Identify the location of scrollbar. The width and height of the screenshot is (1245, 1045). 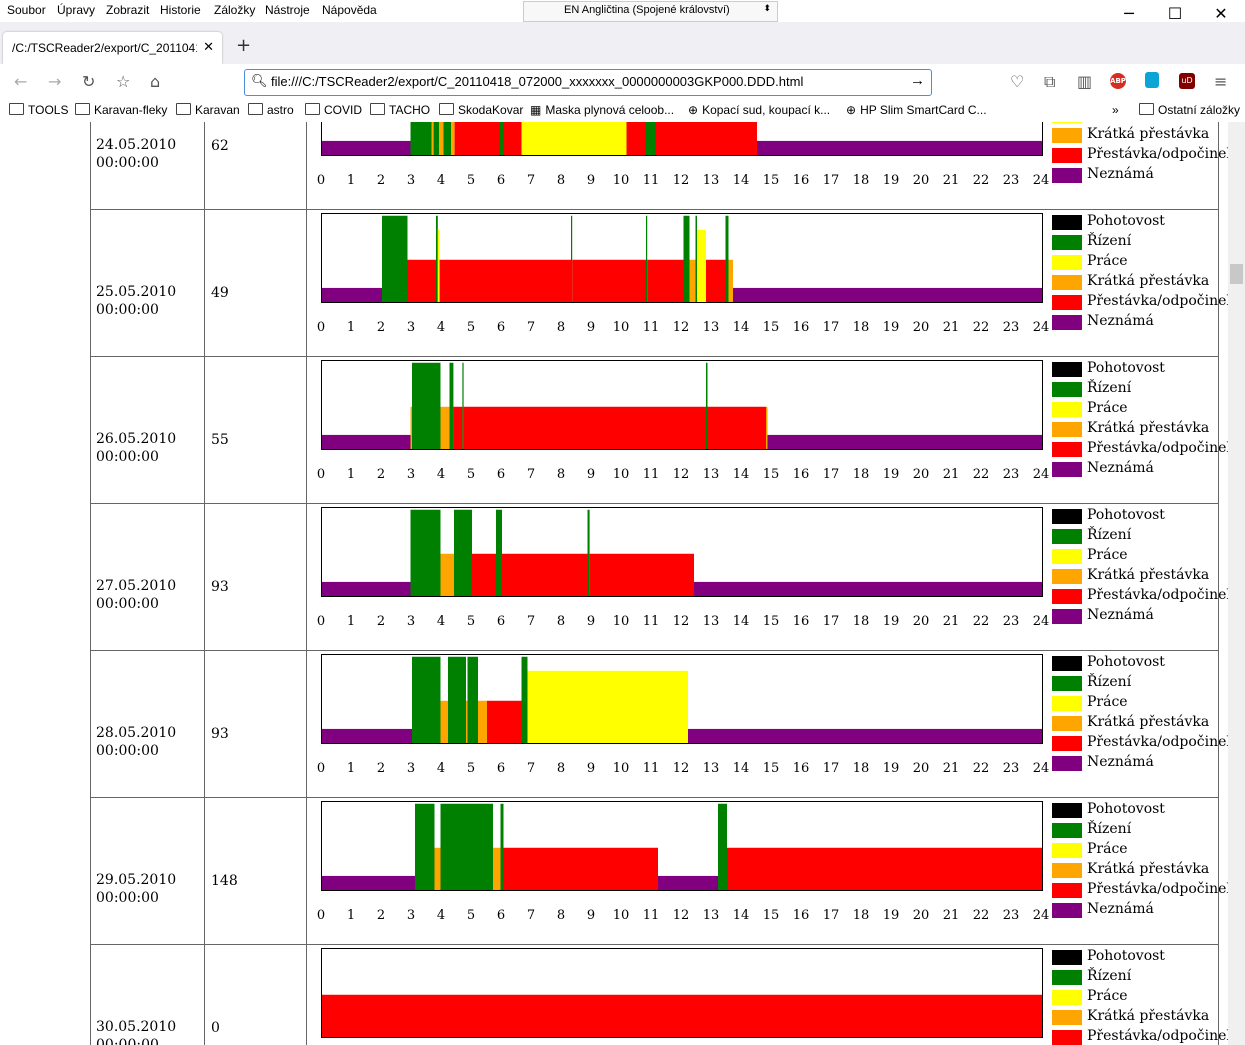
(1236, 583).